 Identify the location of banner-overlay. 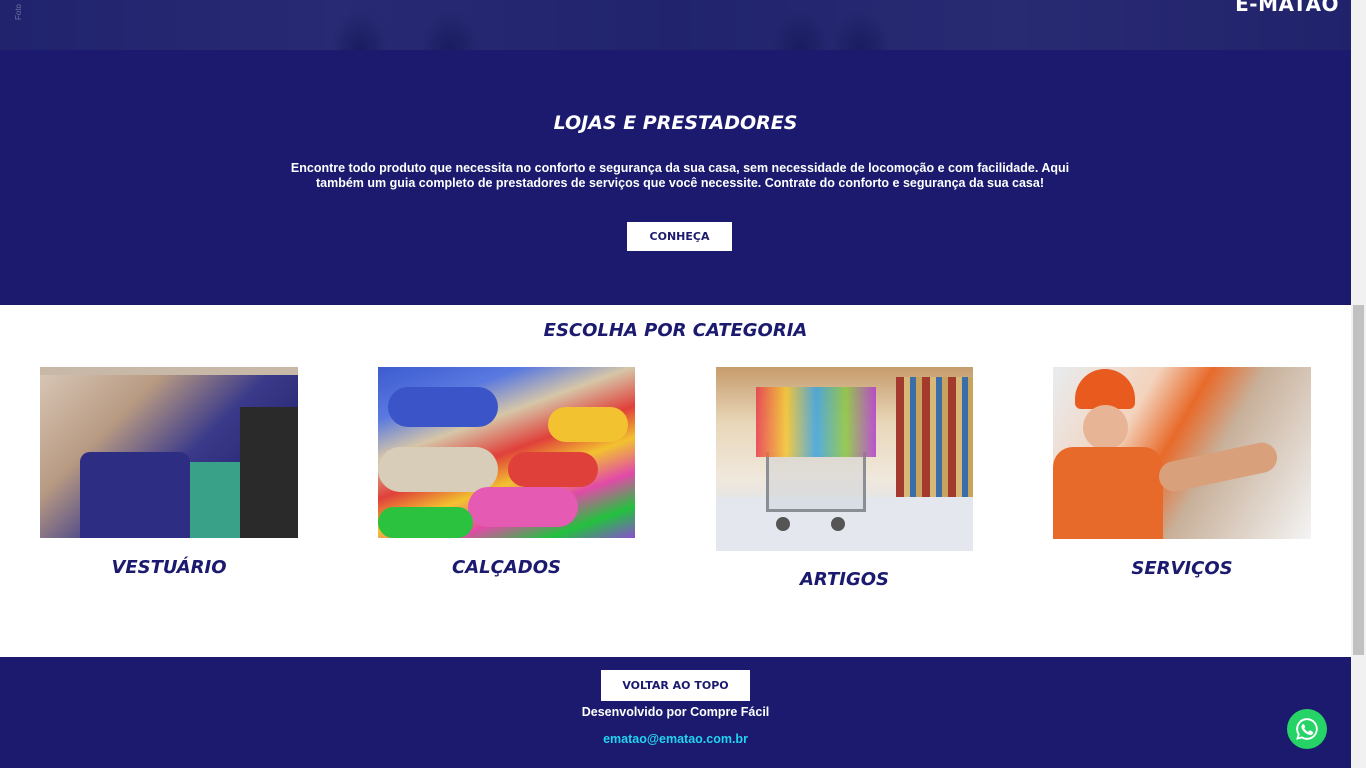
(675, 25).